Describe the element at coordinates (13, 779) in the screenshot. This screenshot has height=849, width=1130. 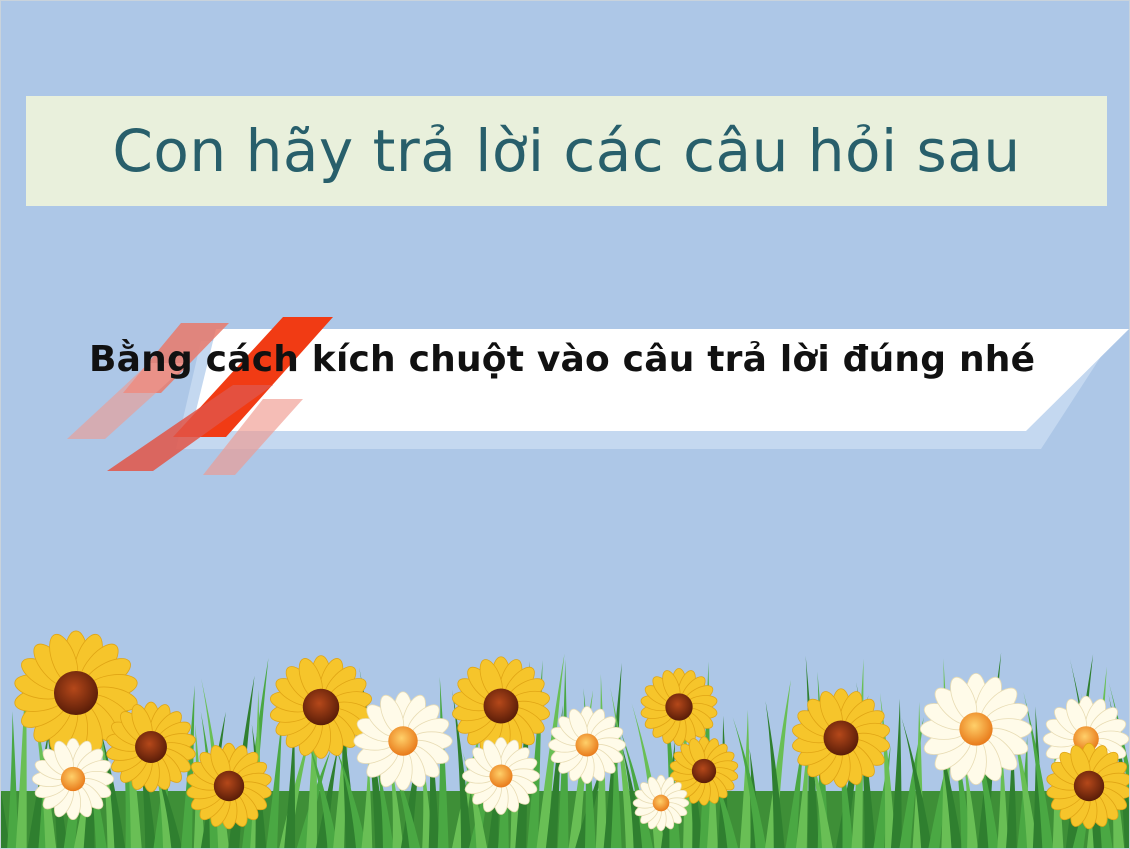
I see `grass-blade` at that location.